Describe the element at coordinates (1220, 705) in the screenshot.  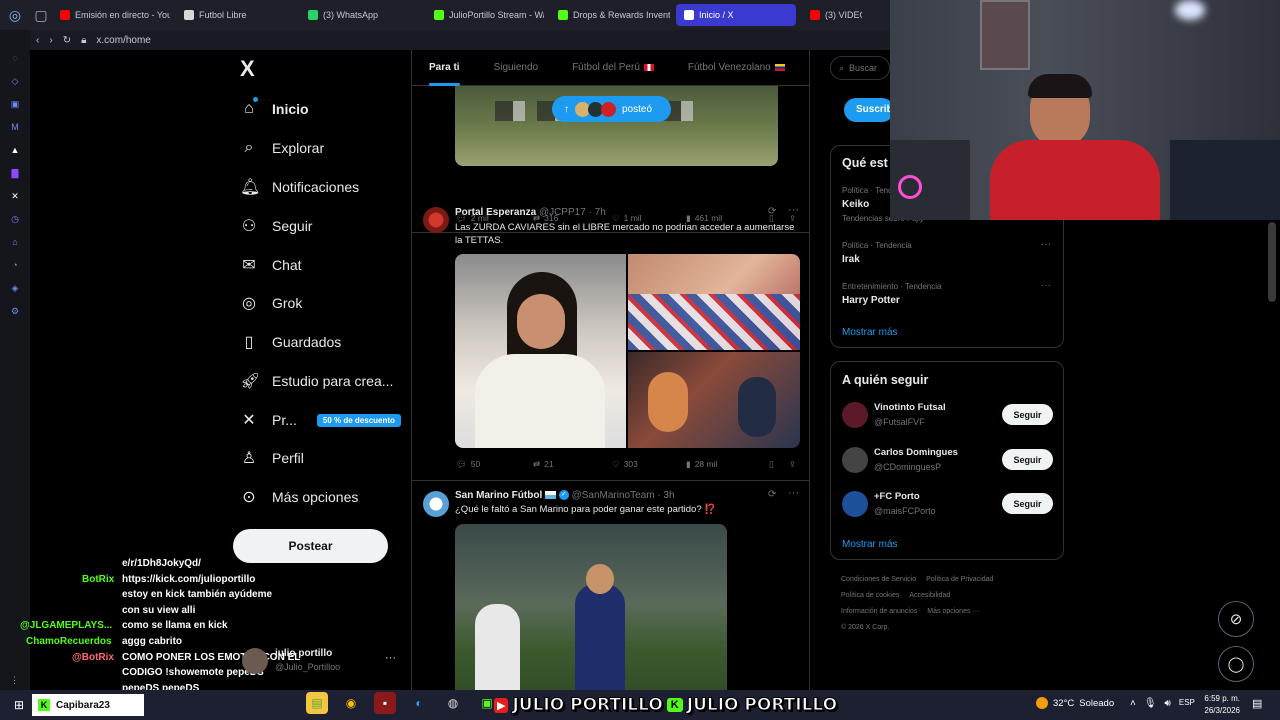
I see `clock: 6:59 p. m. 26/3/2026` at that location.